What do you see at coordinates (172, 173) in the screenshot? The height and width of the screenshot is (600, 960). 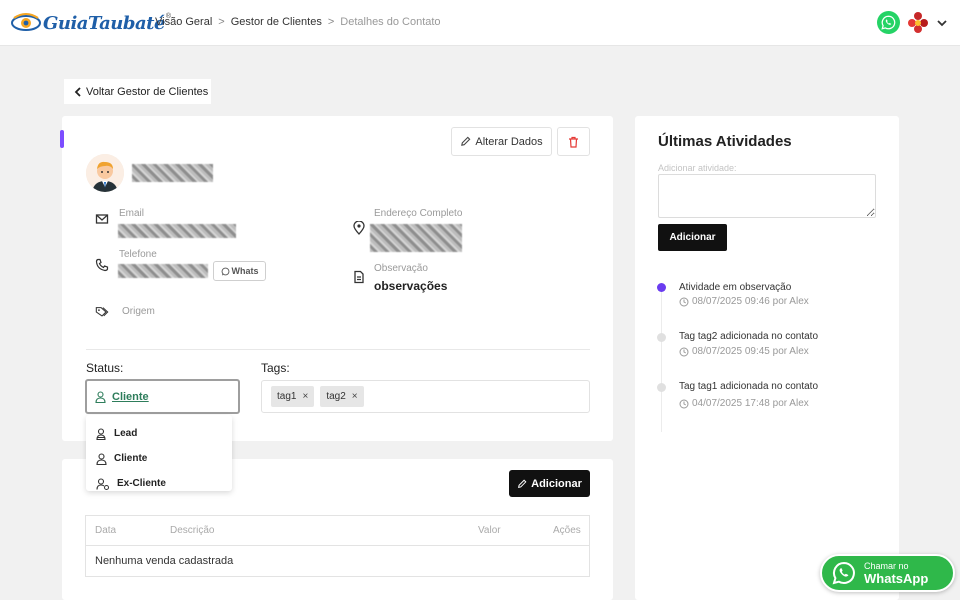 I see `contact-name-redacted` at bounding box center [172, 173].